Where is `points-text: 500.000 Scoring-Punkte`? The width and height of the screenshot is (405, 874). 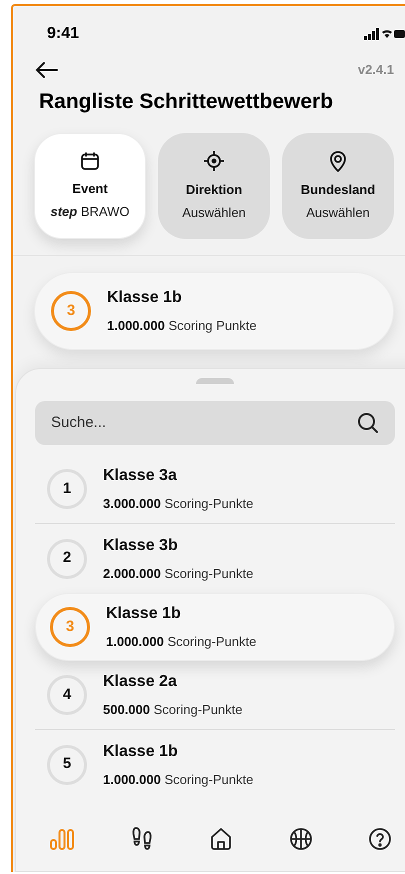
points-text: 500.000 Scoring-Punkte is located at coordinates (172, 710).